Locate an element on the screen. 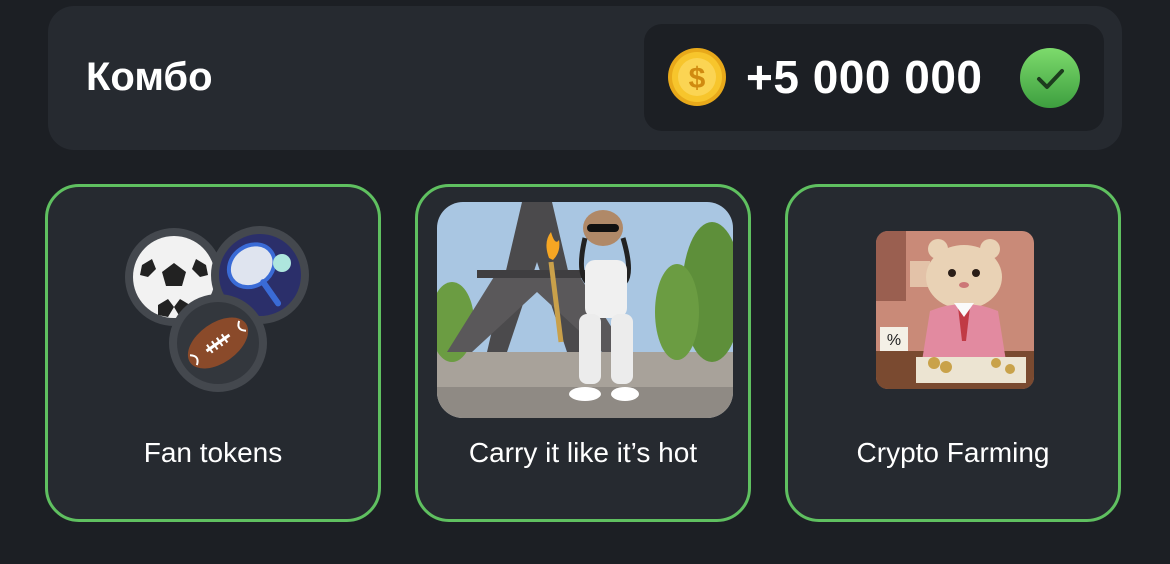  page-title: Комбо is located at coordinates (149, 77).